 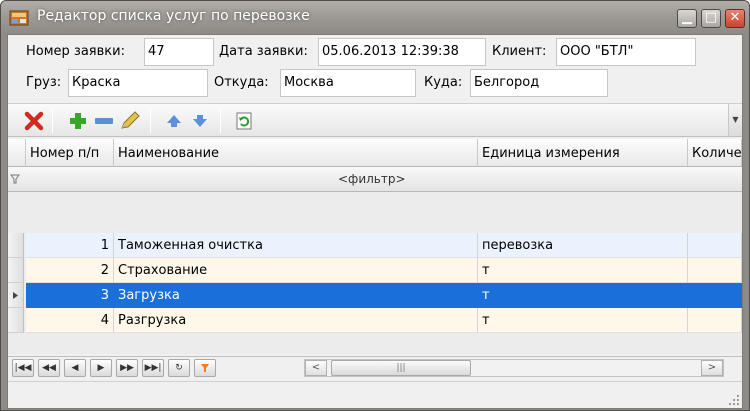 I want to click on grid-corner, so click(x=17, y=153).